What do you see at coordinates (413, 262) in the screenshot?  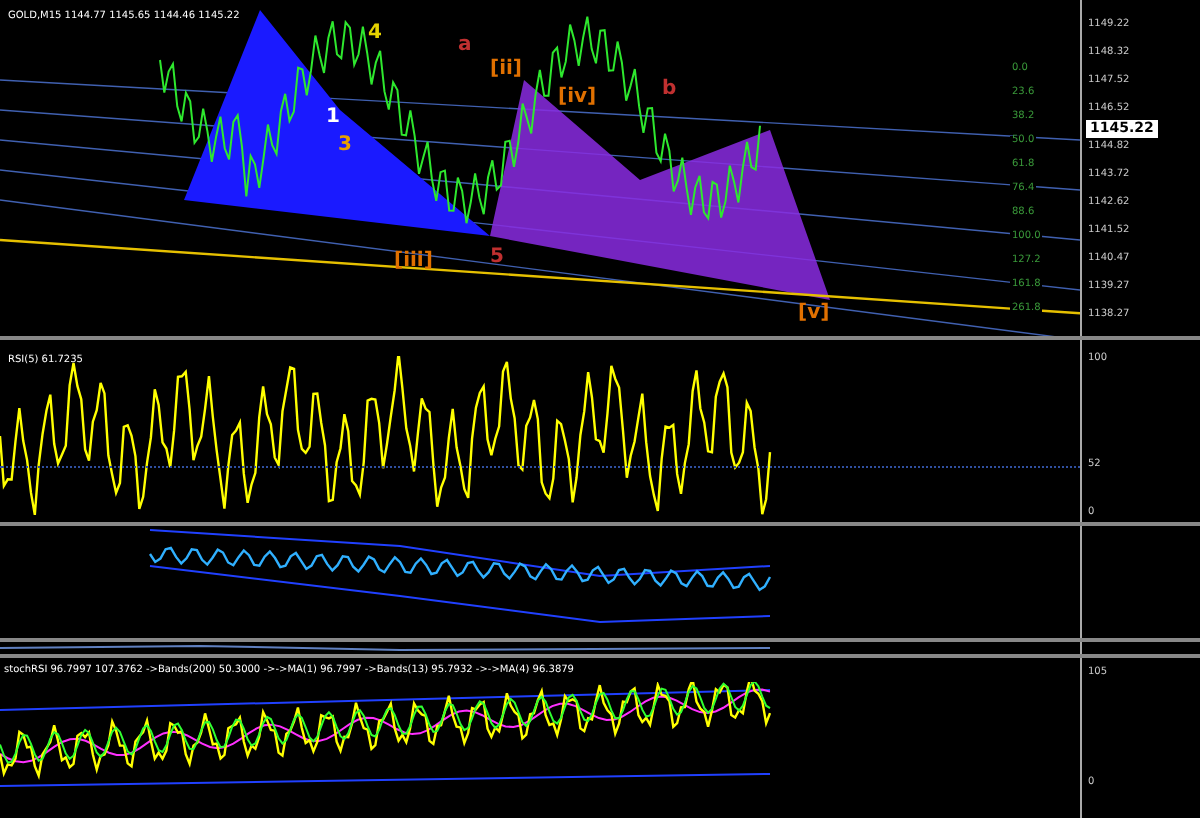 I see `wave-label: [iii]` at bounding box center [413, 262].